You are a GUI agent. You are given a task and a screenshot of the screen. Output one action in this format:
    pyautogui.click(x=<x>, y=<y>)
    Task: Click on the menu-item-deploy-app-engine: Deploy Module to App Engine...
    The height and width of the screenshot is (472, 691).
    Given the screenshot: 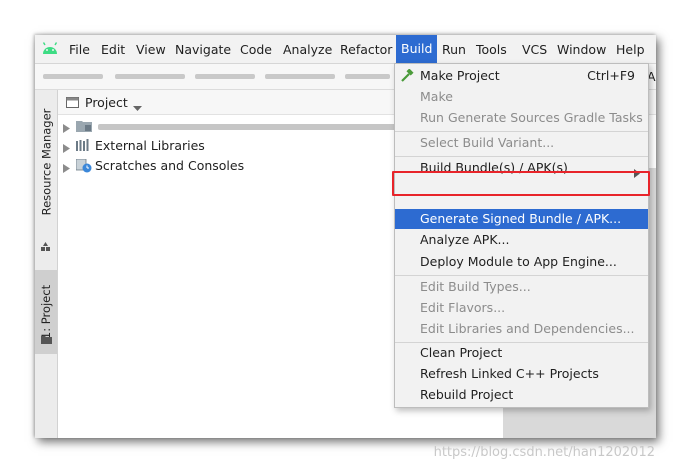 What is the action you would take?
    pyautogui.click(x=521, y=262)
    